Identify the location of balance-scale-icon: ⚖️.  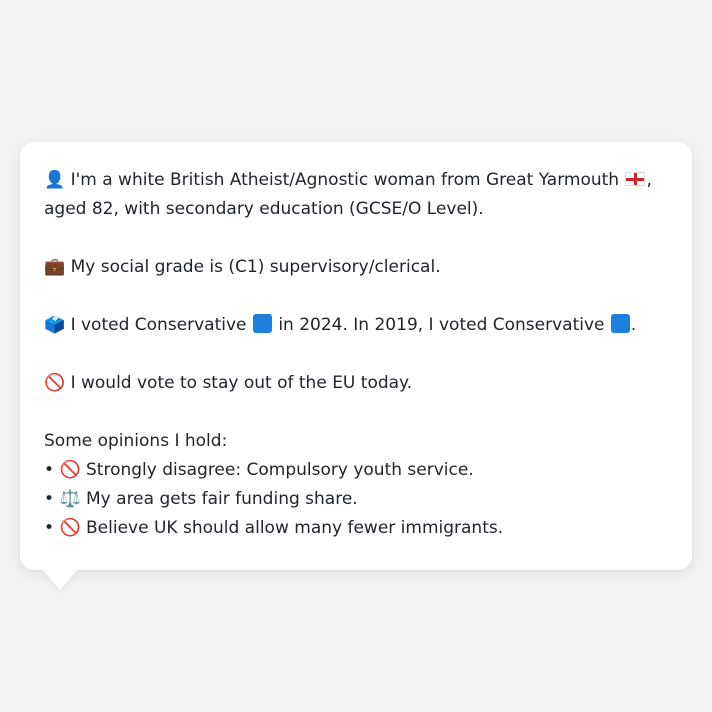
(70, 499).